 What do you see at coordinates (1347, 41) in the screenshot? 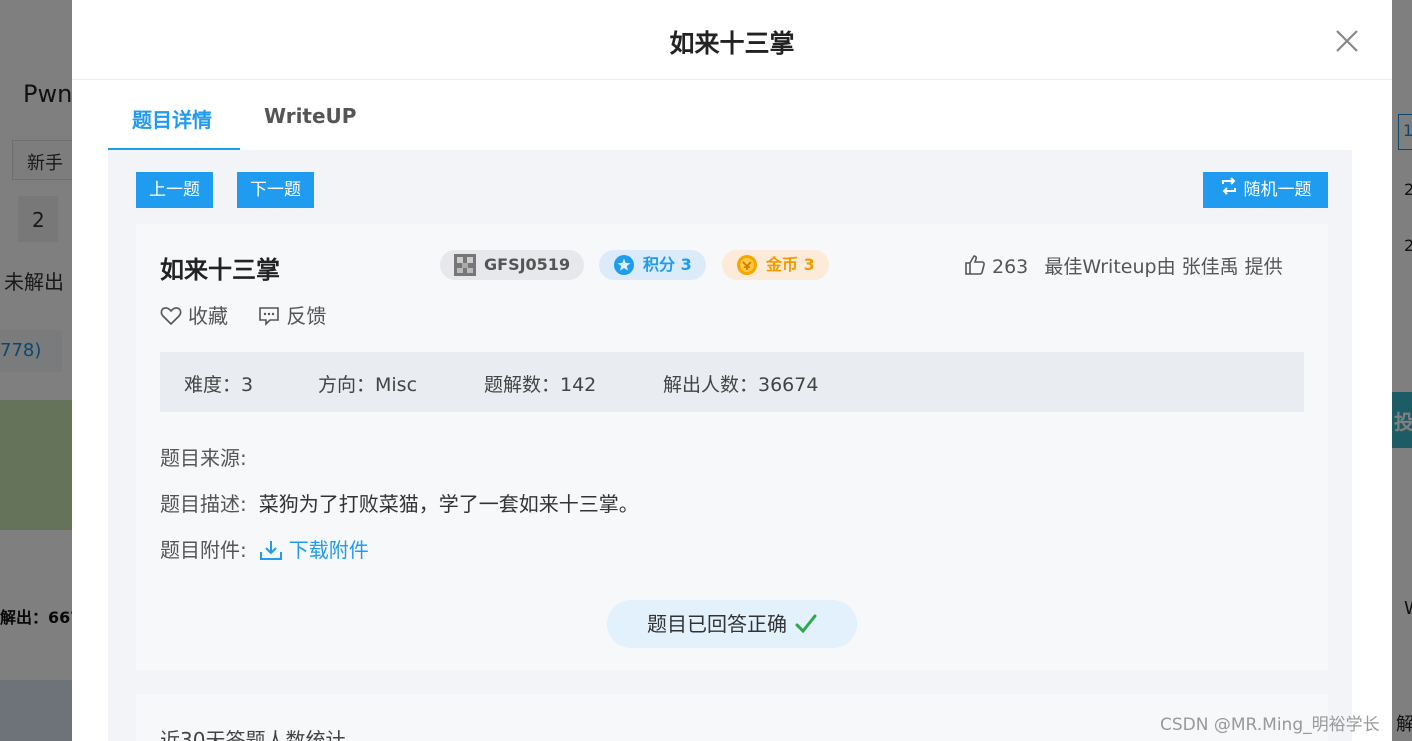
I see `close-icon` at bounding box center [1347, 41].